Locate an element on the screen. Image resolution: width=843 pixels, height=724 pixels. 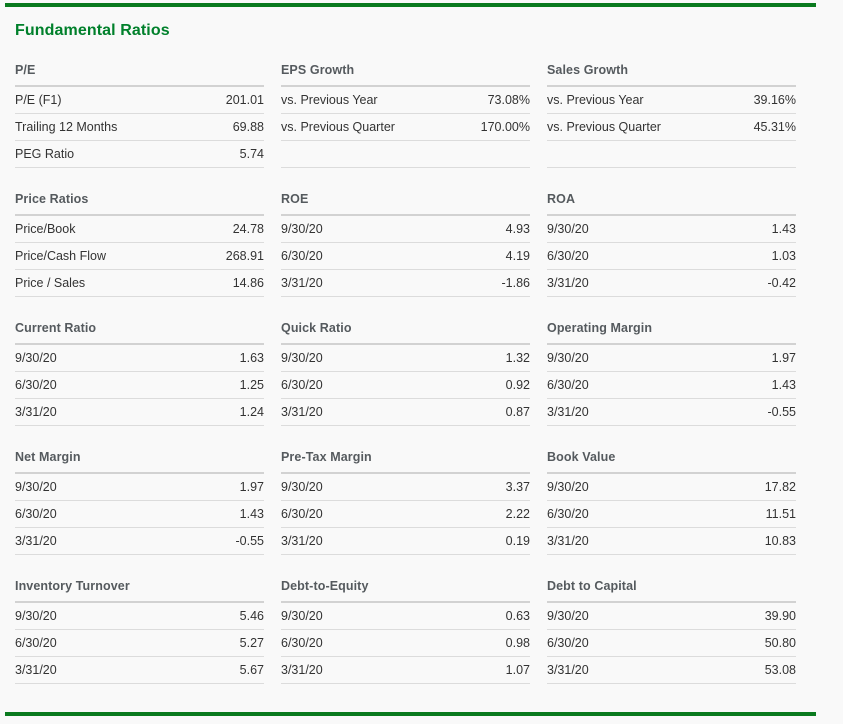
ratio-row-value: 73.08% is located at coordinates (508, 100).